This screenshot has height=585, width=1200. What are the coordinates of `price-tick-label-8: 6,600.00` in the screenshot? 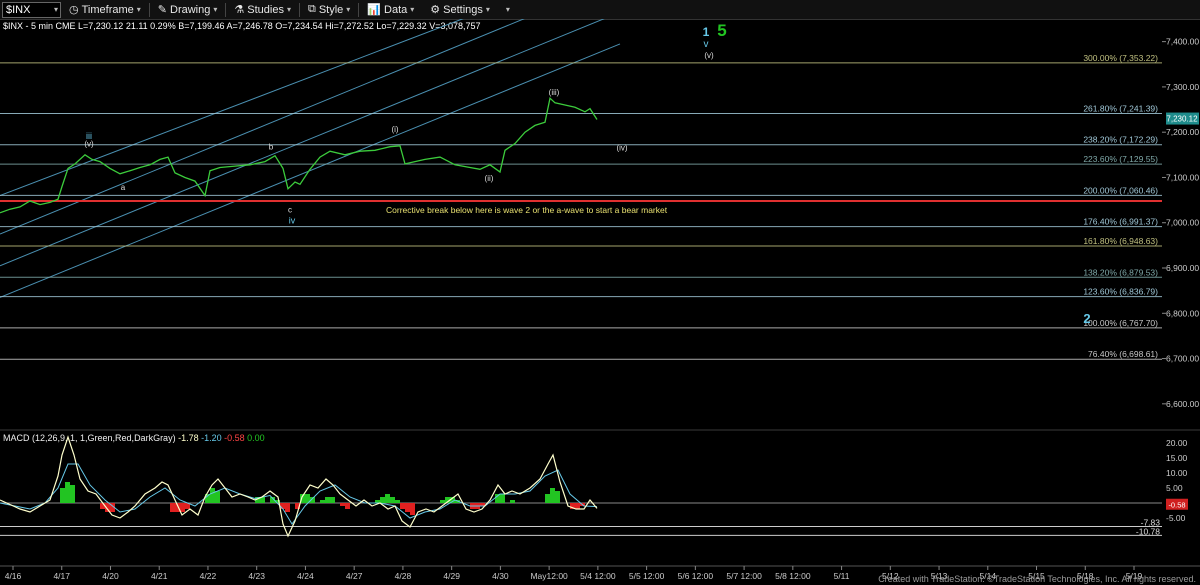 It's located at (1182, 404).